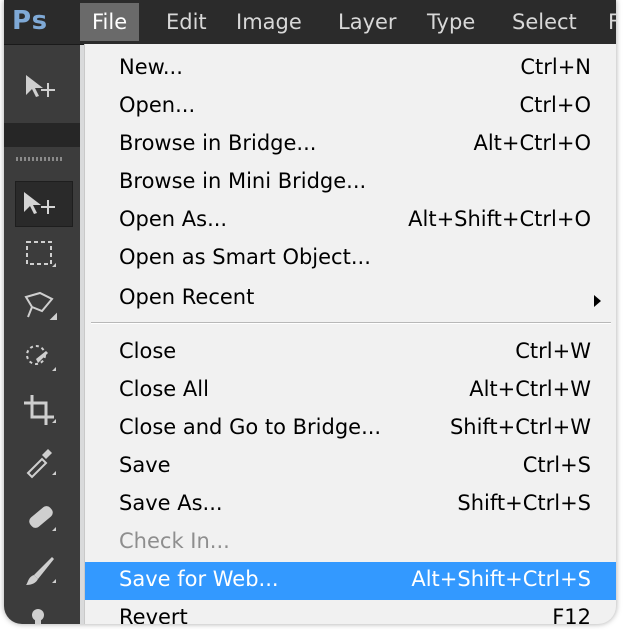  I want to click on rectangular-marquee-icon, so click(41, 254).